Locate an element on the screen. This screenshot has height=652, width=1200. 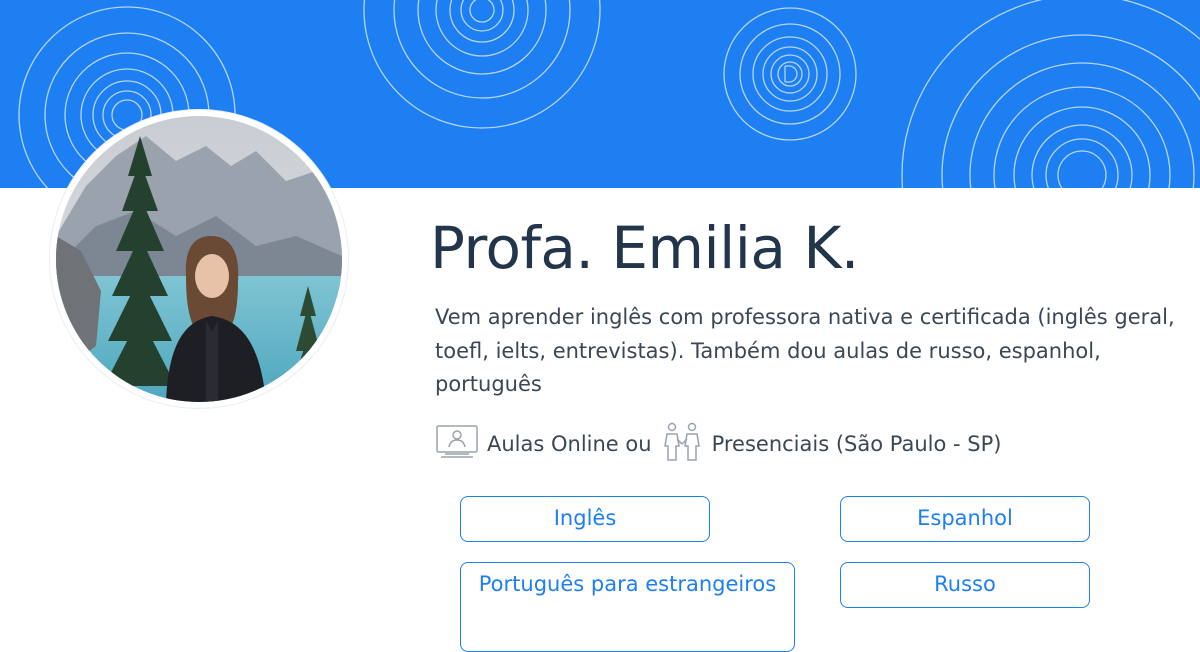
in-person-lessons-text: Presenciais (São Paulo - SP) is located at coordinates (856, 444).